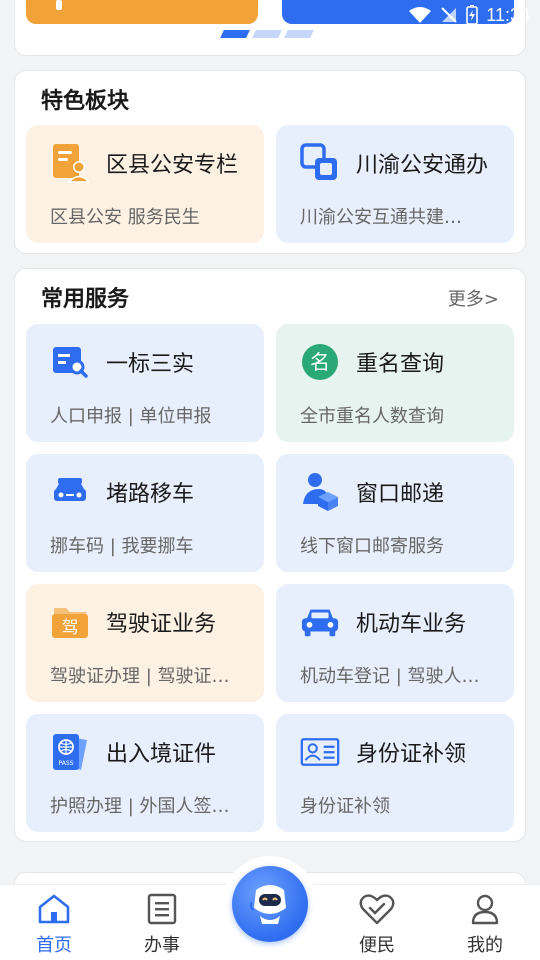  Describe the element at coordinates (70, 628) in the screenshot. I see `svg-text: 驾` at that location.